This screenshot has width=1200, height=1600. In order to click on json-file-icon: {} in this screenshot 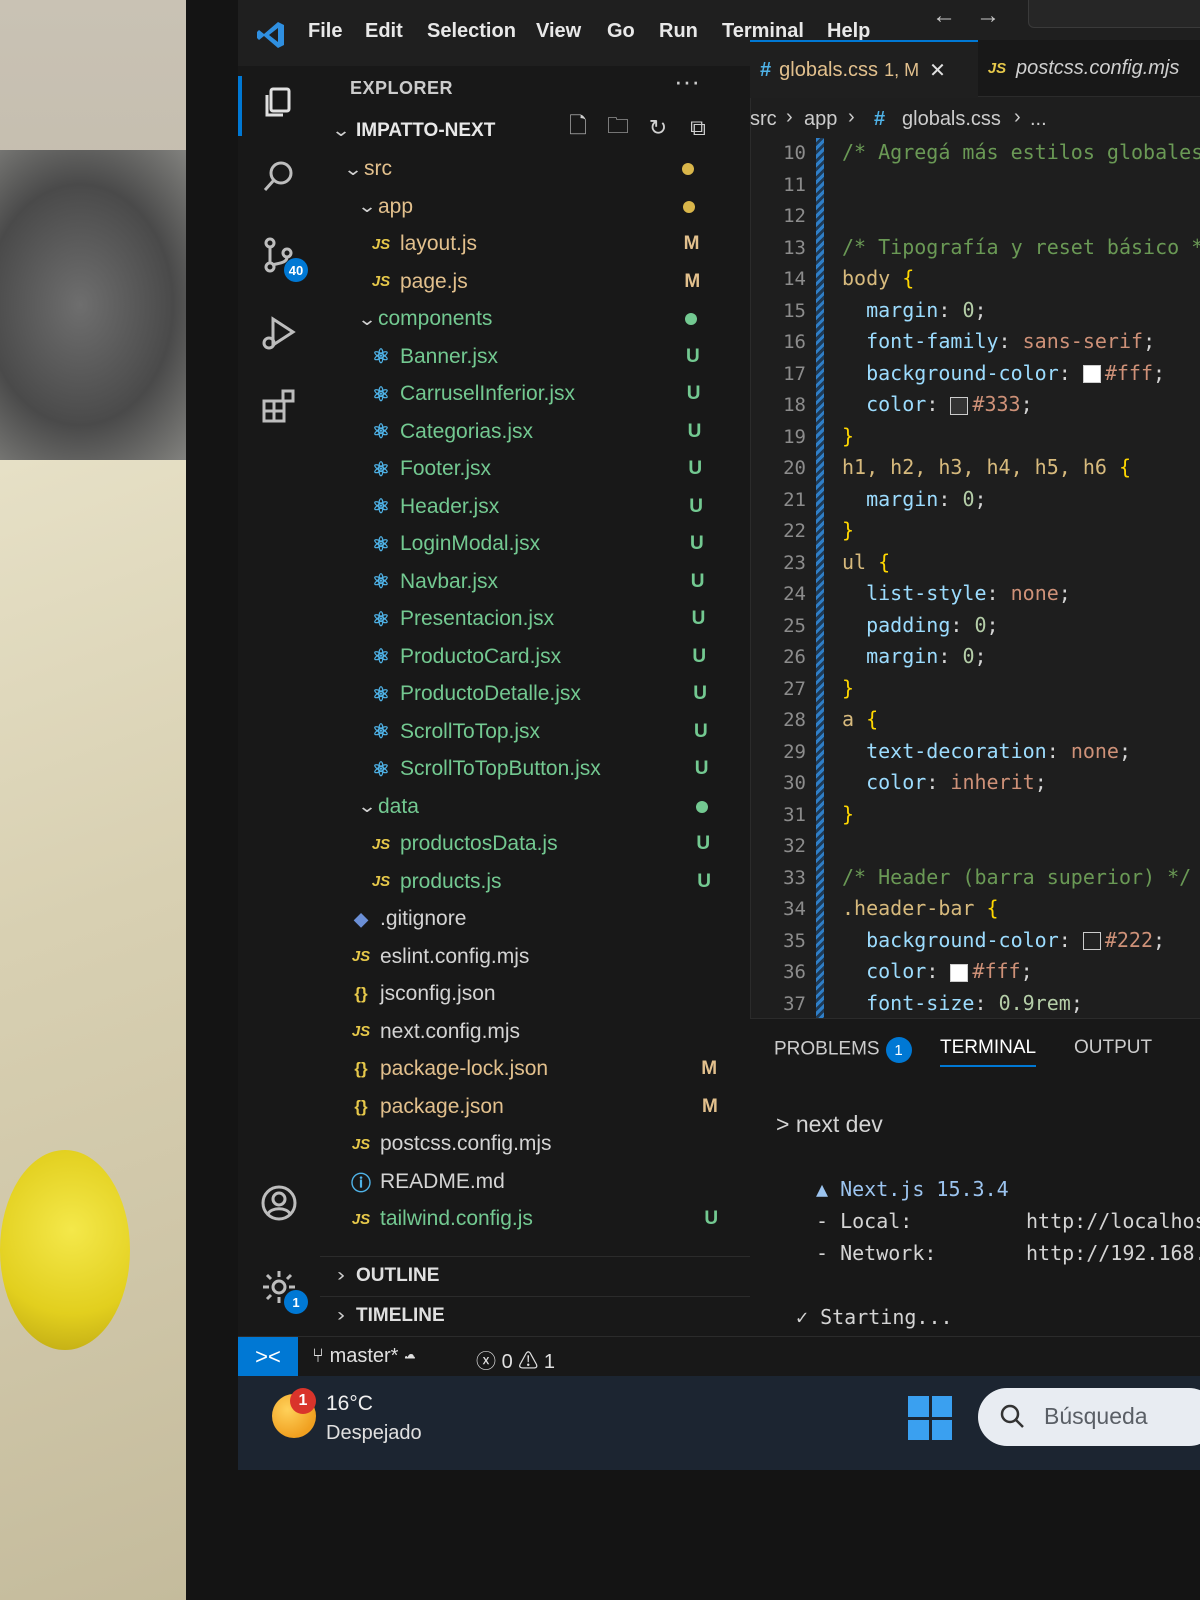, I will do `click(361, 1106)`.